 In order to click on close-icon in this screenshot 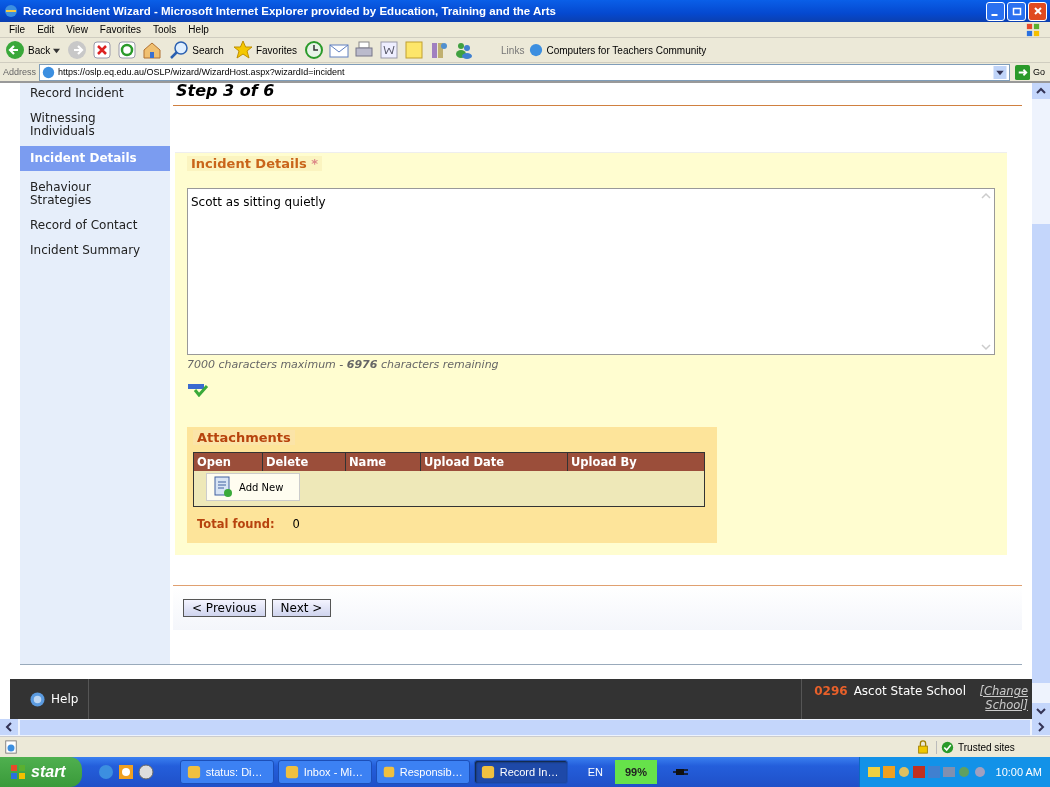, I will do `click(1037, 11)`.